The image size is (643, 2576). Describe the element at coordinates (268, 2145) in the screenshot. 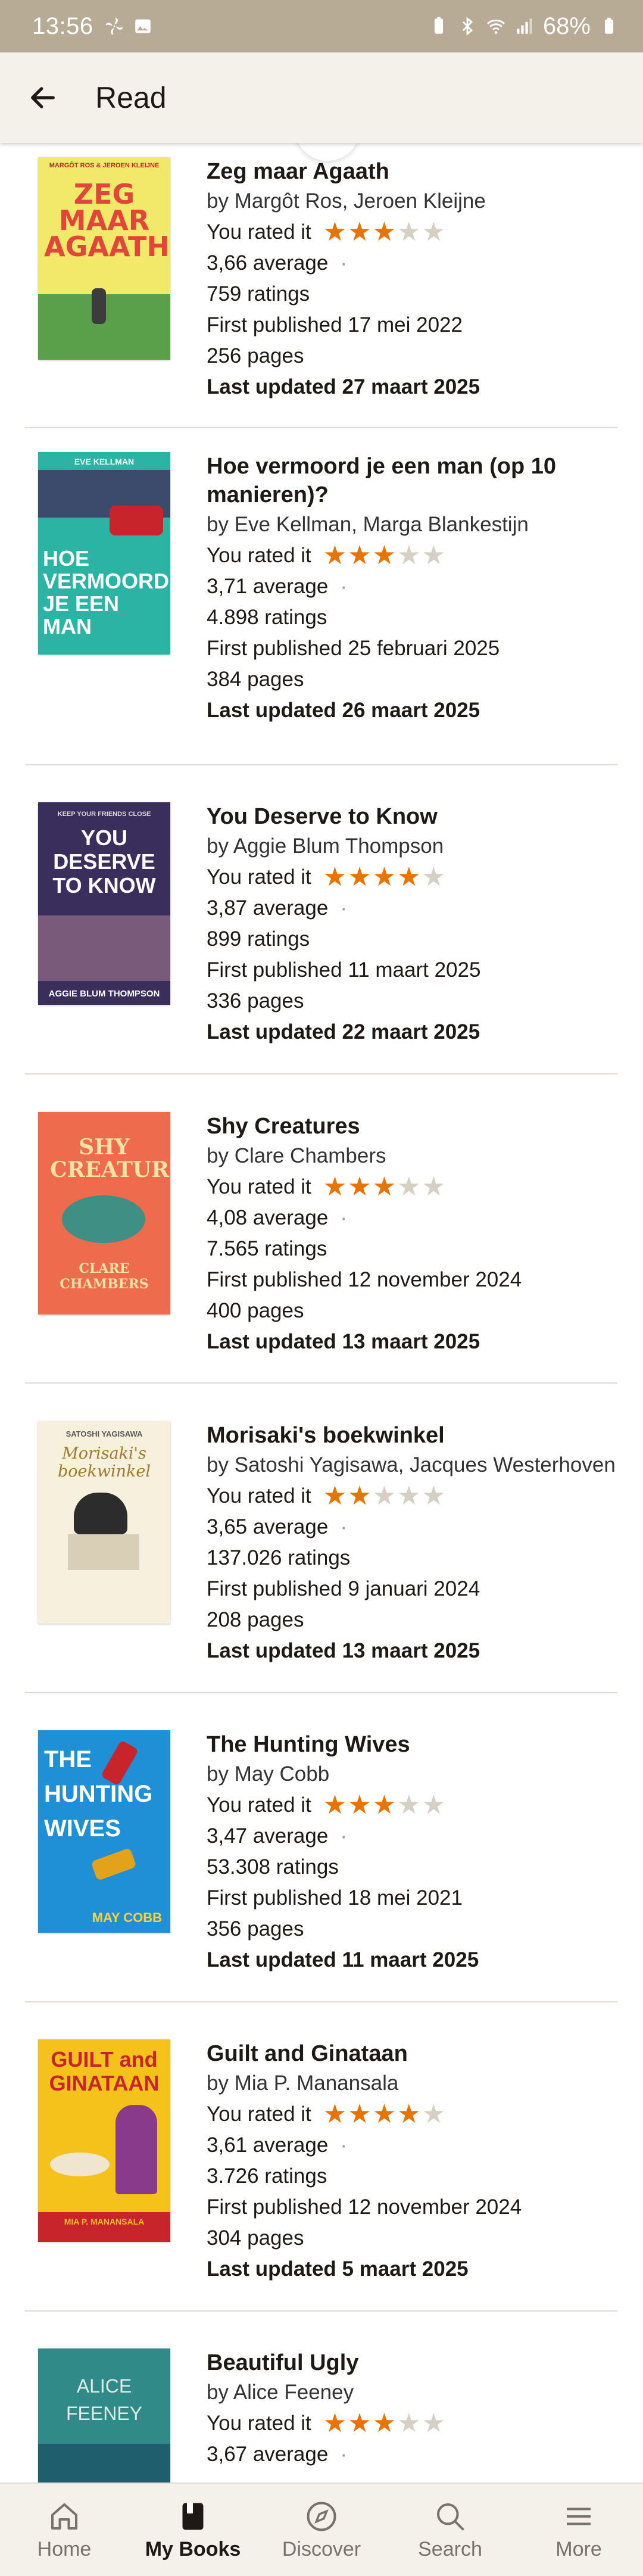

I see `average-rating: 3,61 average` at that location.